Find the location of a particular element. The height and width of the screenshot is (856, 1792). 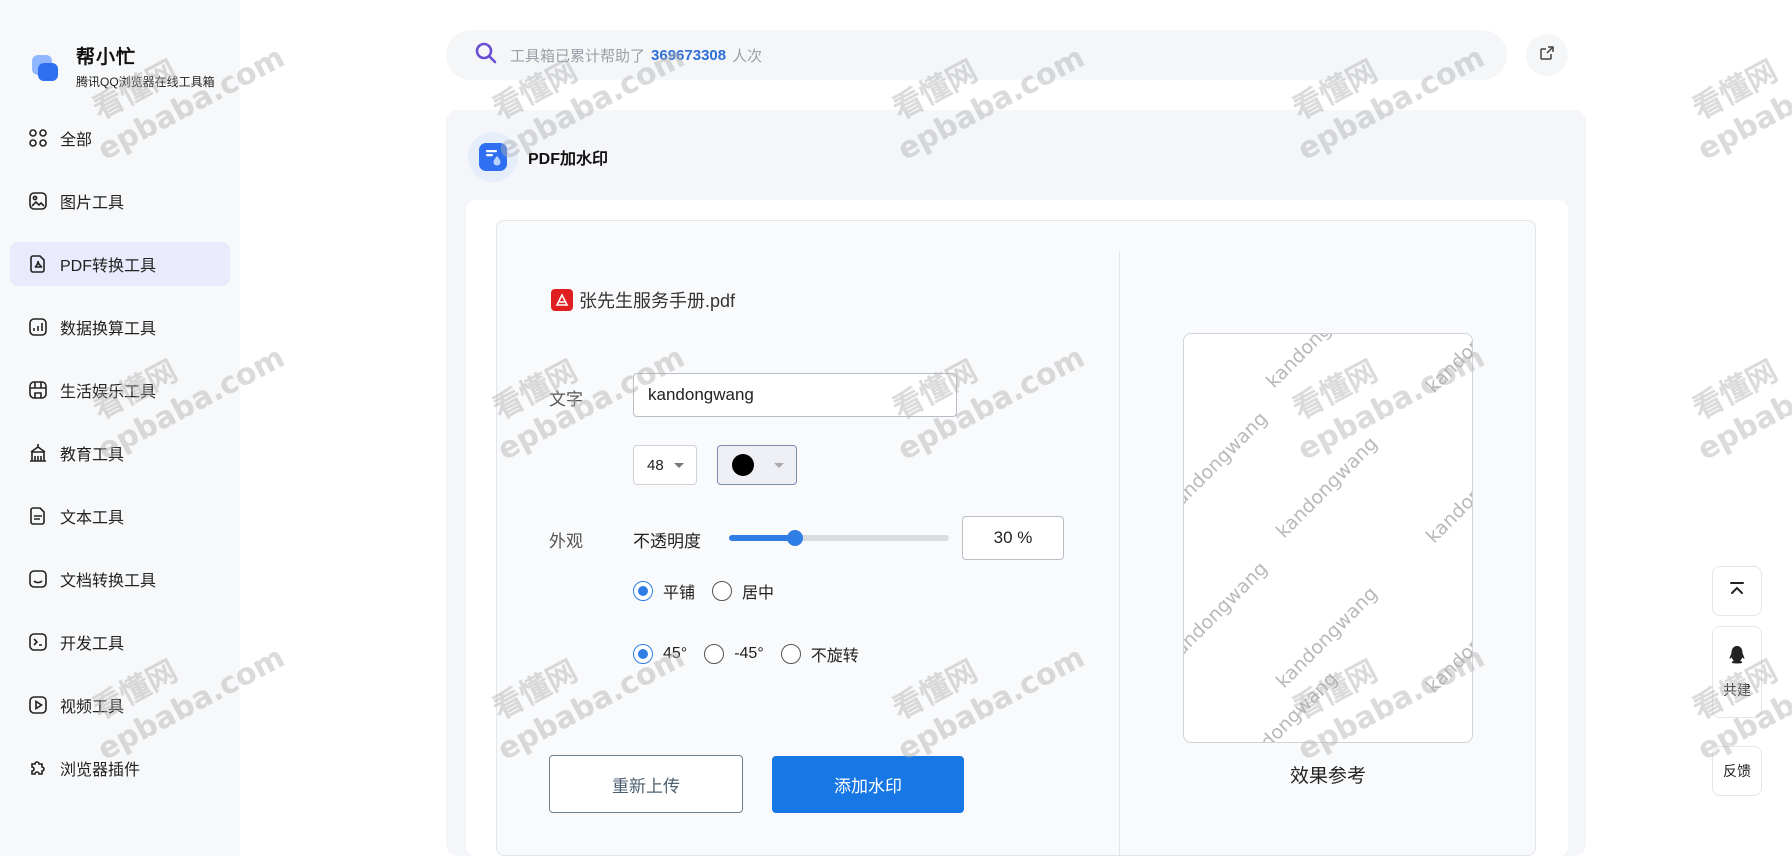

sidebar-item-education-tools: 教育工具 is located at coordinates (120, 453).